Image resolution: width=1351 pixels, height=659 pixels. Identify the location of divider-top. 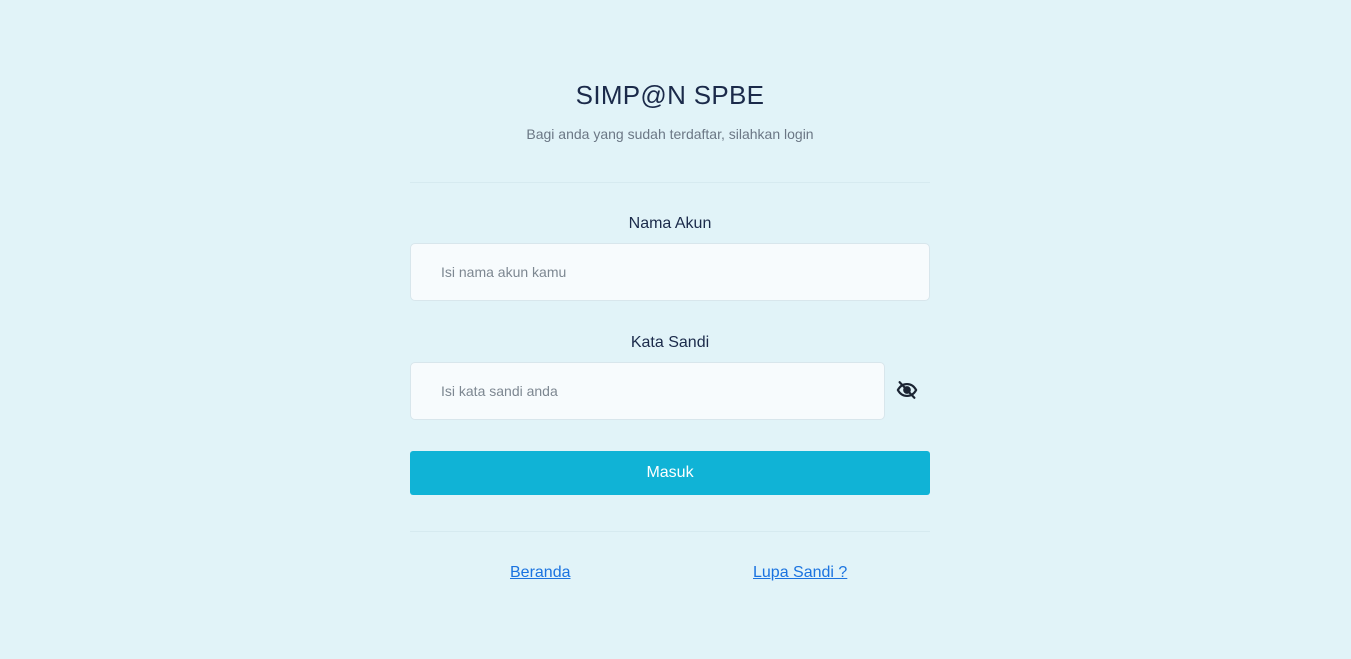
(670, 182).